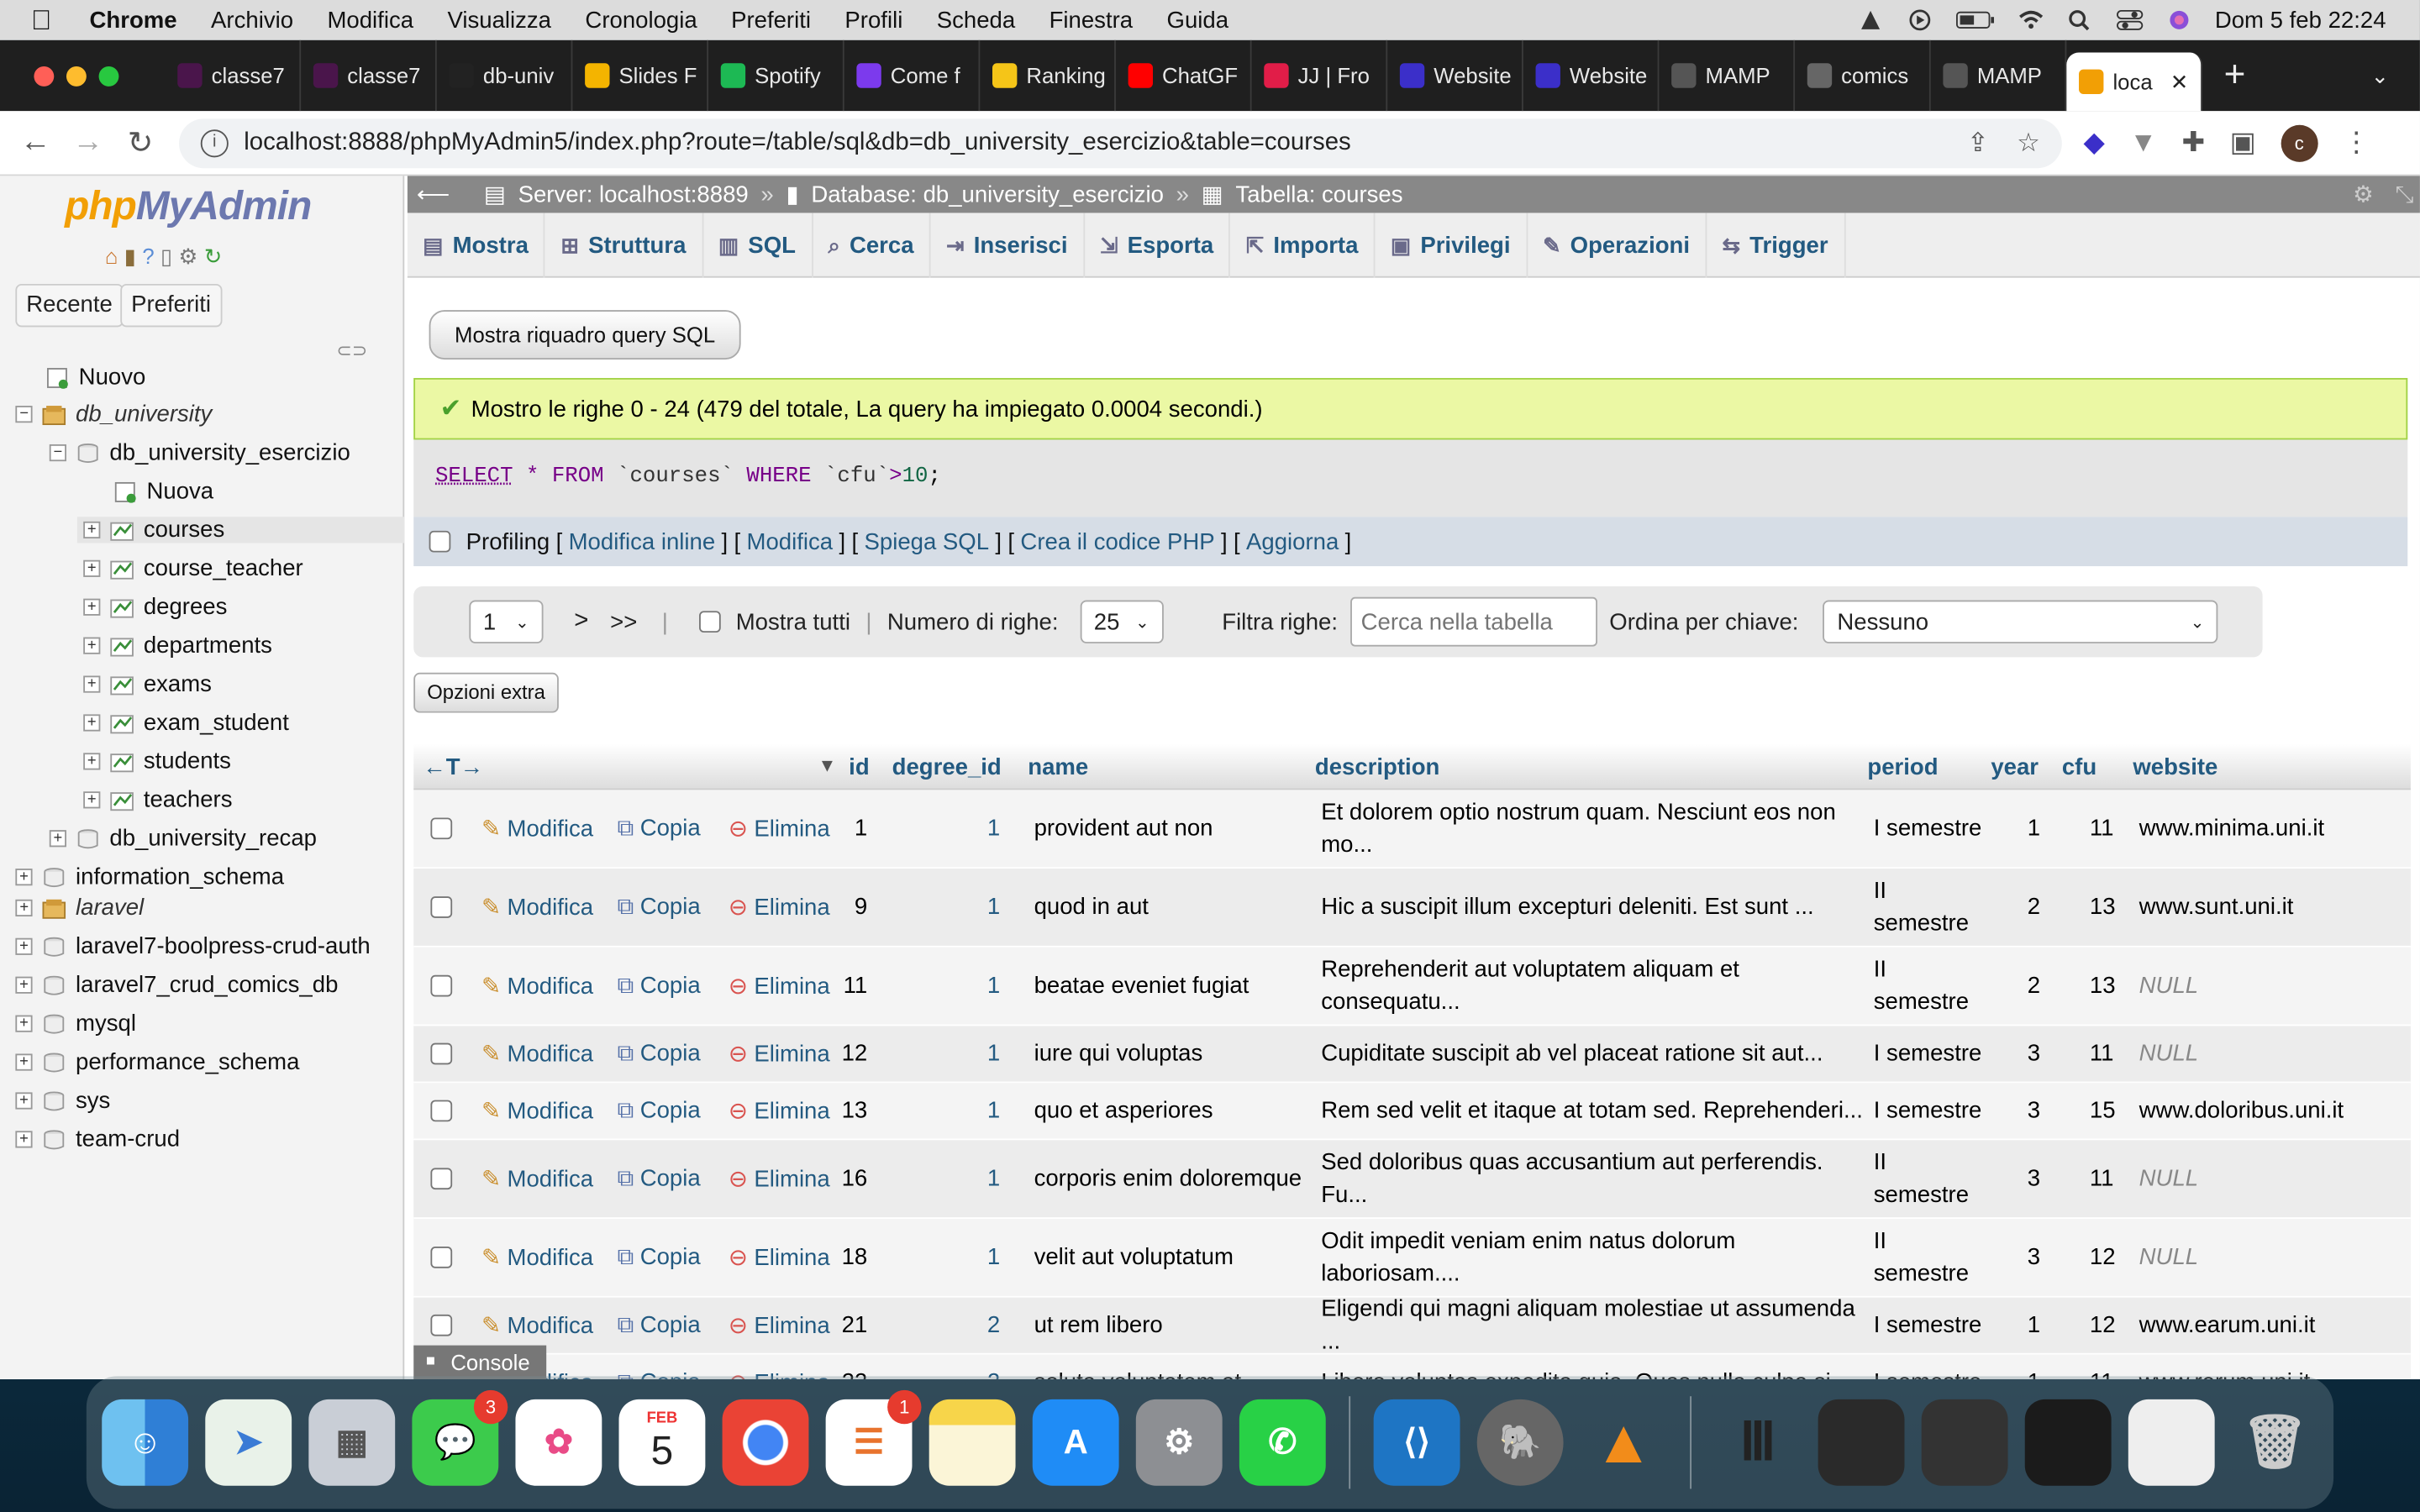  Describe the element at coordinates (2134, 82) in the screenshot. I see `tab-active: loca ✕` at that location.